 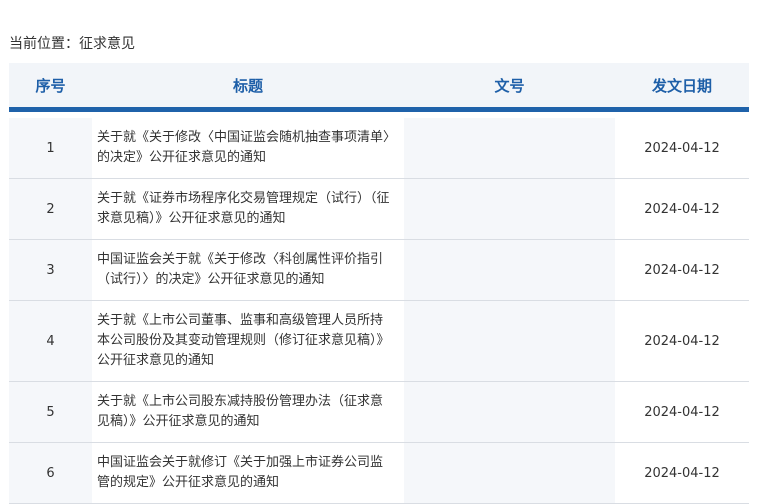 I want to click on row-seq: 6, so click(x=50, y=473).